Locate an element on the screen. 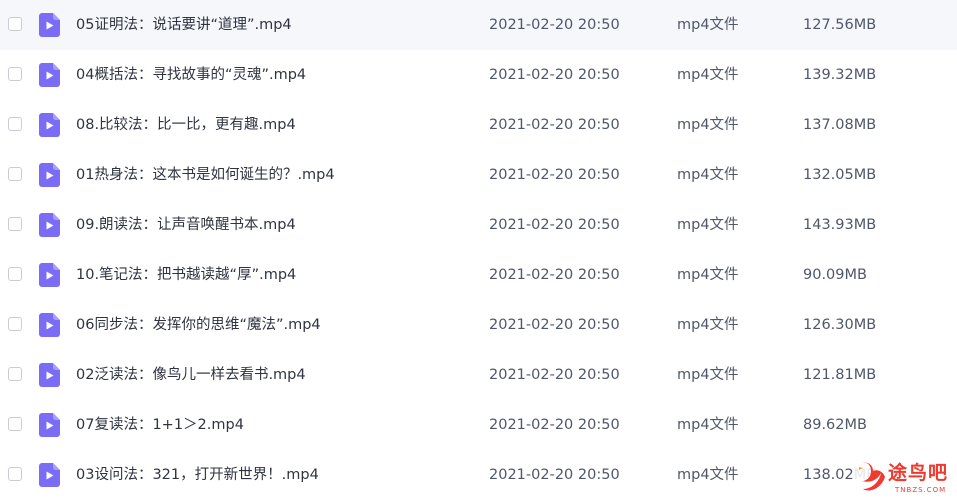 Image resolution: width=957 pixels, height=499 pixels. file-name: 09.朗读法：让声音唤醒书本.mp4 is located at coordinates (186, 225).